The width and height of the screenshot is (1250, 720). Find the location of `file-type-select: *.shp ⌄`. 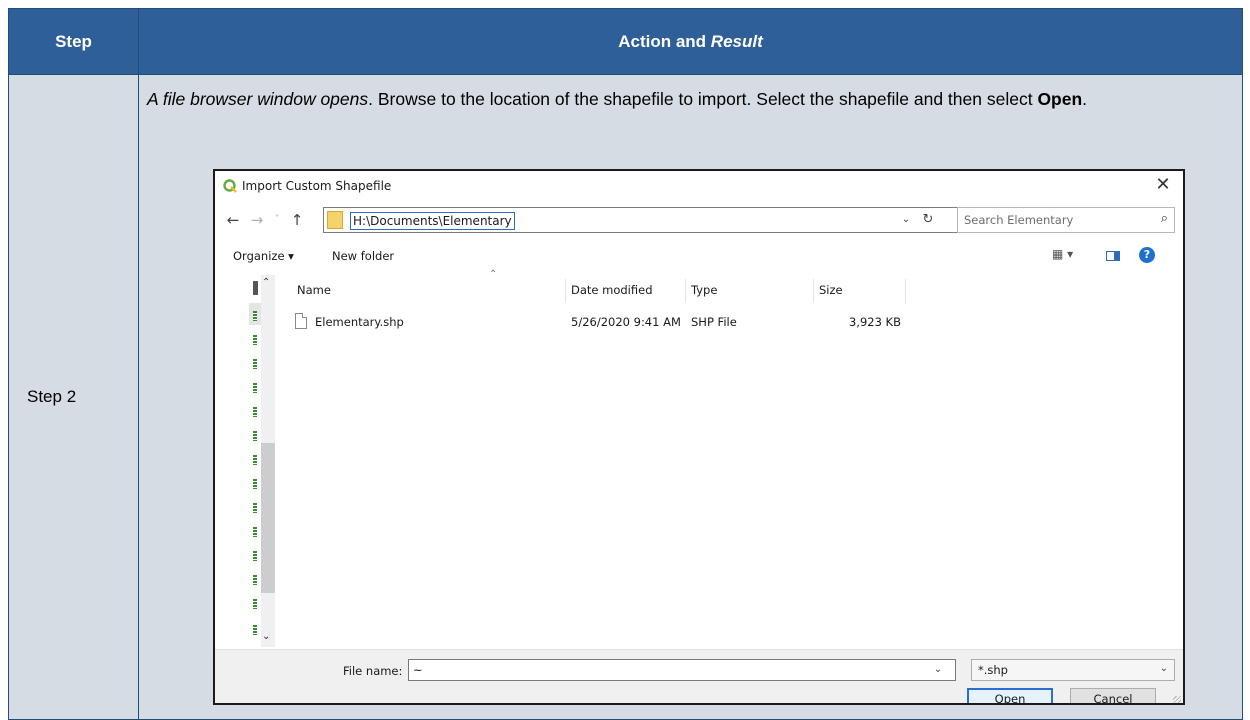

file-type-select: *.shp ⌄ is located at coordinates (1073, 670).